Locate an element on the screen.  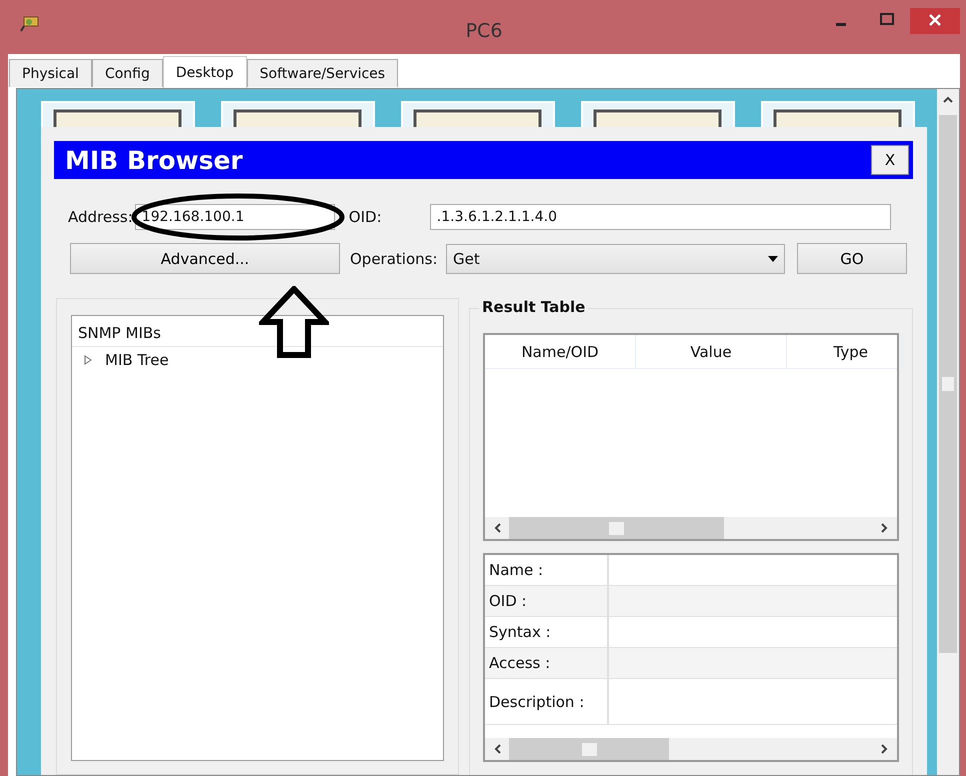
column-header: Value is located at coordinates (711, 351).